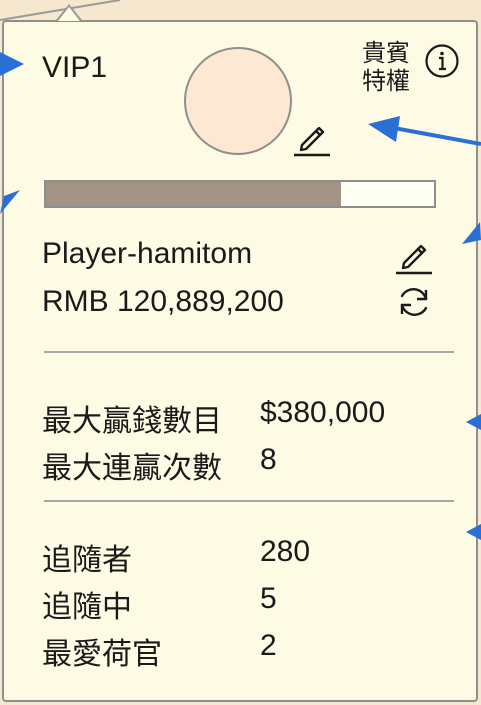 The height and width of the screenshot is (705, 481). What do you see at coordinates (268, 646) in the screenshot?
I see `stat-value-favorite-dealers: 2` at bounding box center [268, 646].